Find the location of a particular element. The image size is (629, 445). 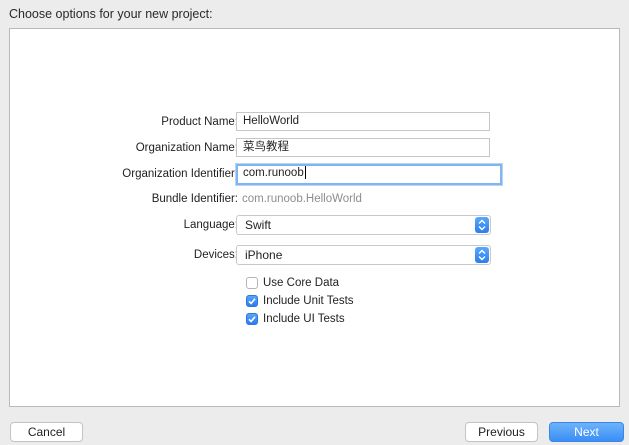

language-label: Language: is located at coordinates (210, 225).